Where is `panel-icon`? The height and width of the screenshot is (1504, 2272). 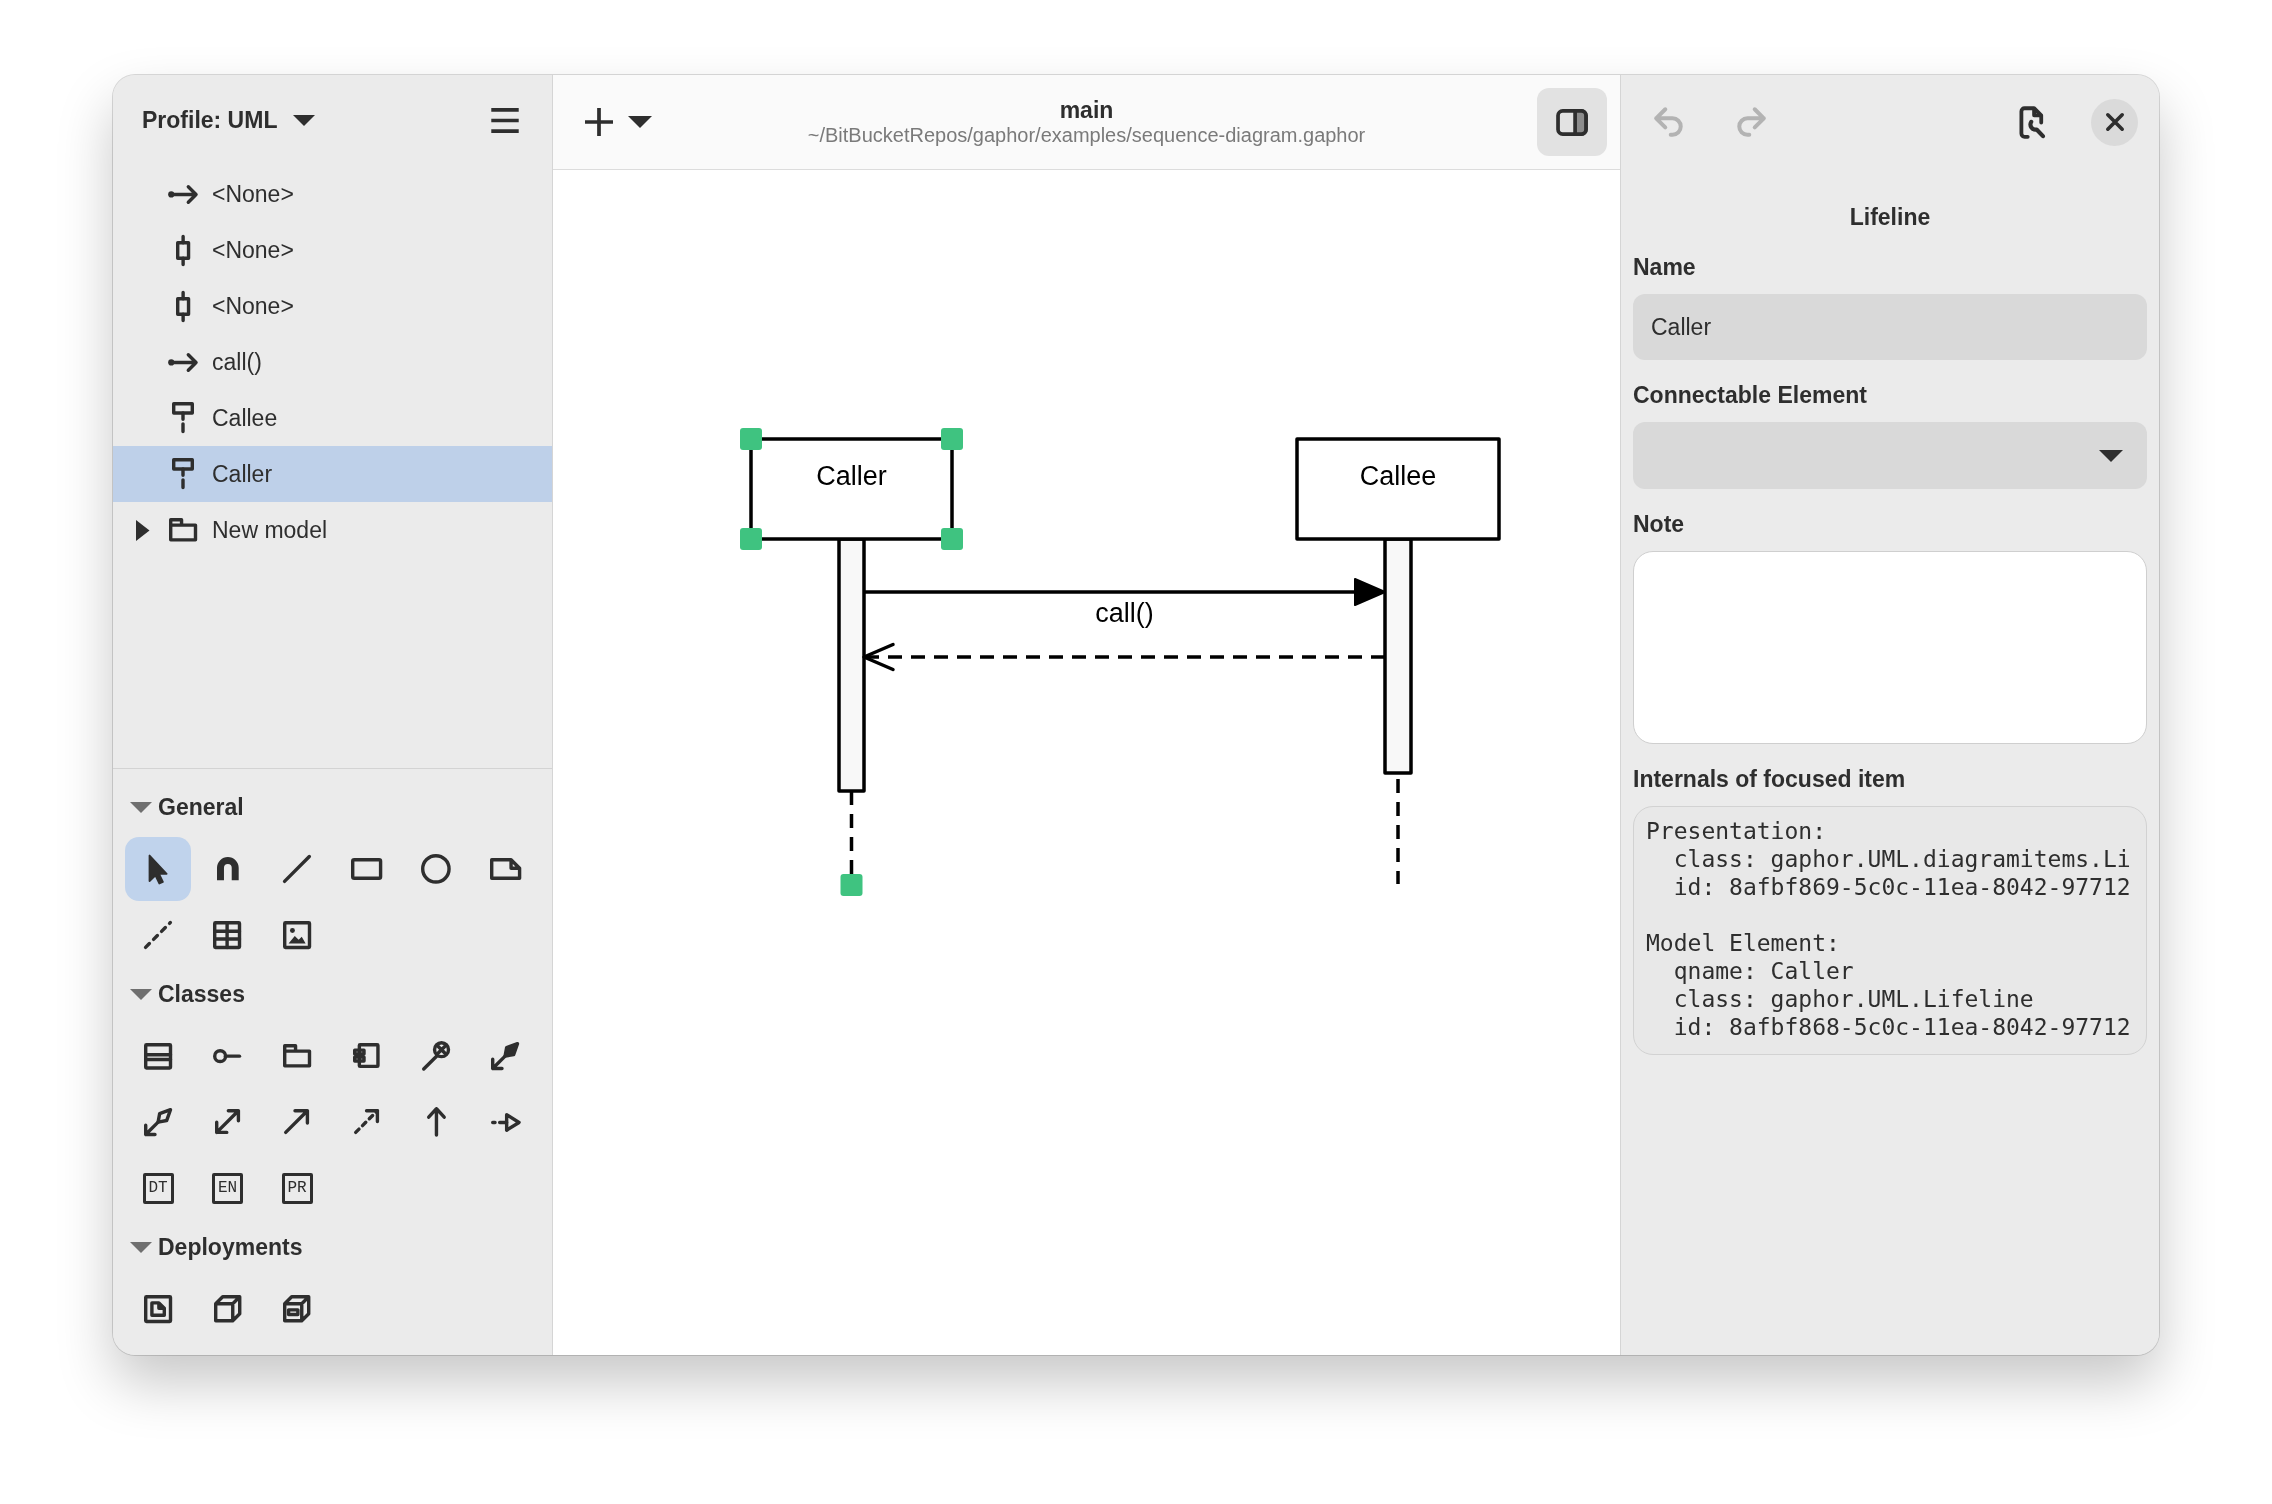 panel-icon is located at coordinates (1572, 122).